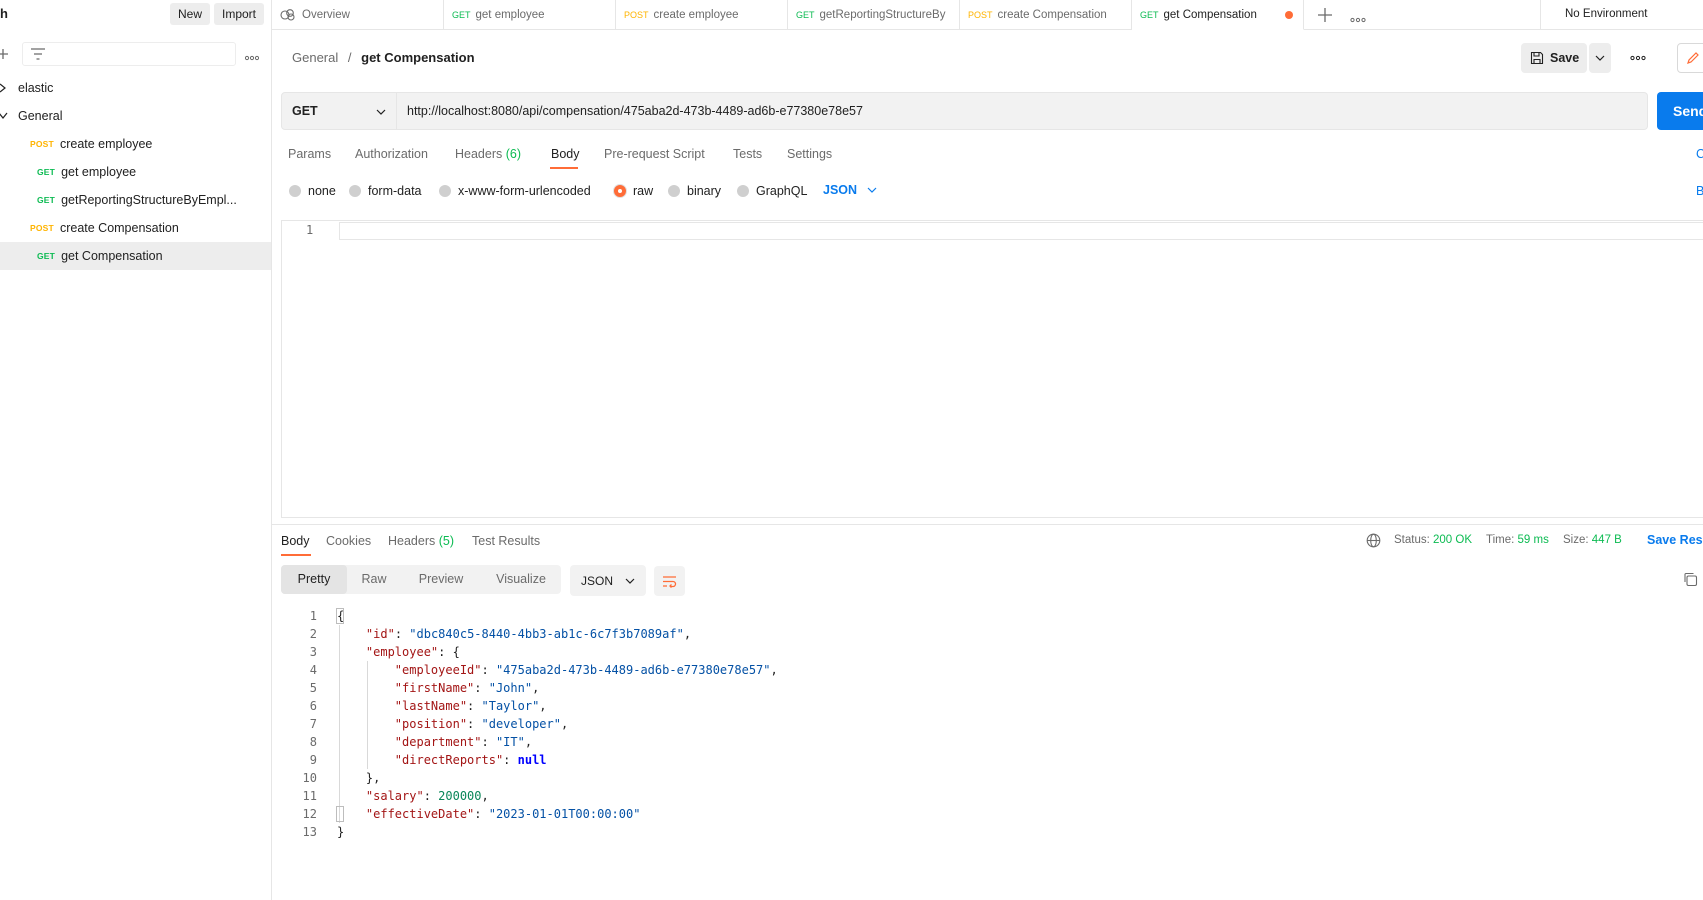  What do you see at coordinates (9, 88) in the screenshot?
I see `chevron-right-icon` at bounding box center [9, 88].